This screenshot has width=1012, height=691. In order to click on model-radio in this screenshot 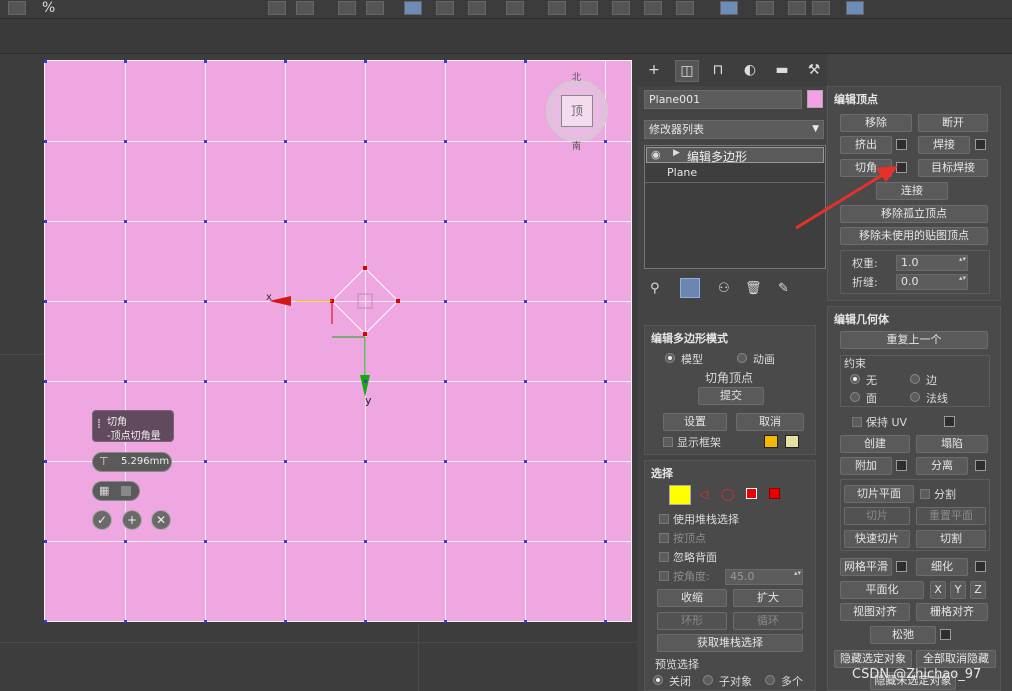, I will do `click(670, 358)`.